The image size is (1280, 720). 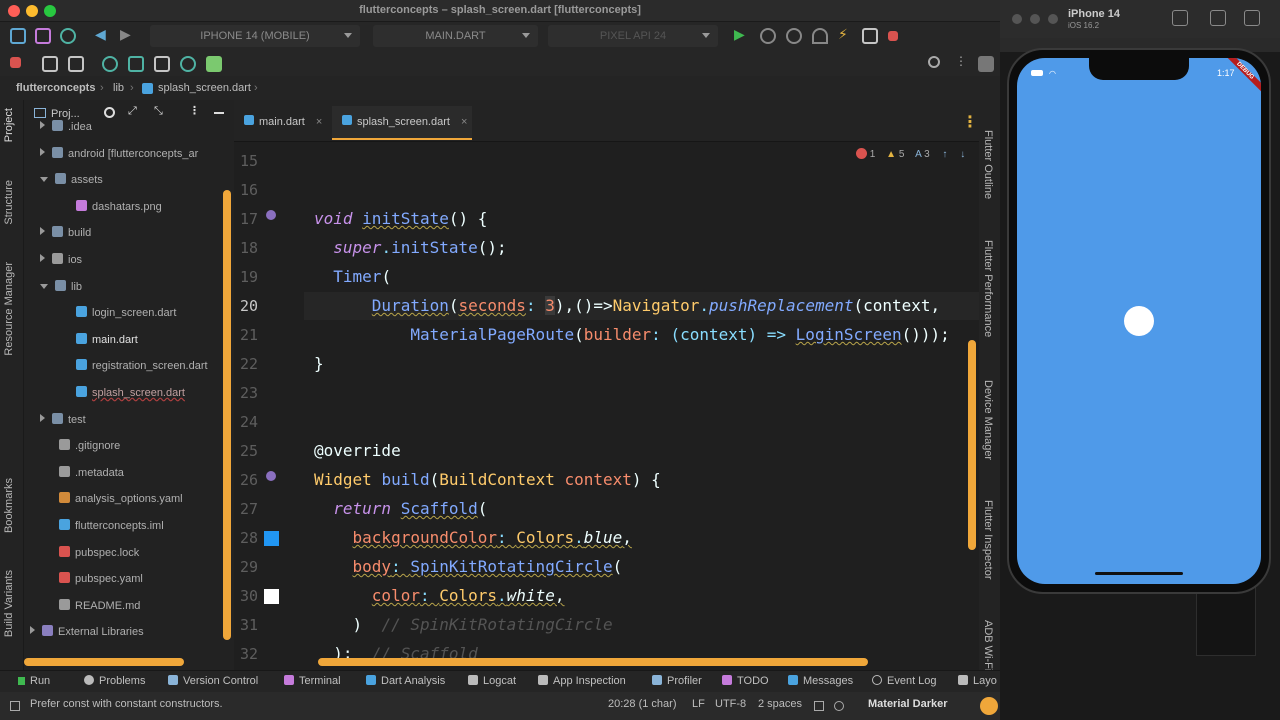 I want to click on run-config-select: MAIN.DART, so click(x=455, y=36).